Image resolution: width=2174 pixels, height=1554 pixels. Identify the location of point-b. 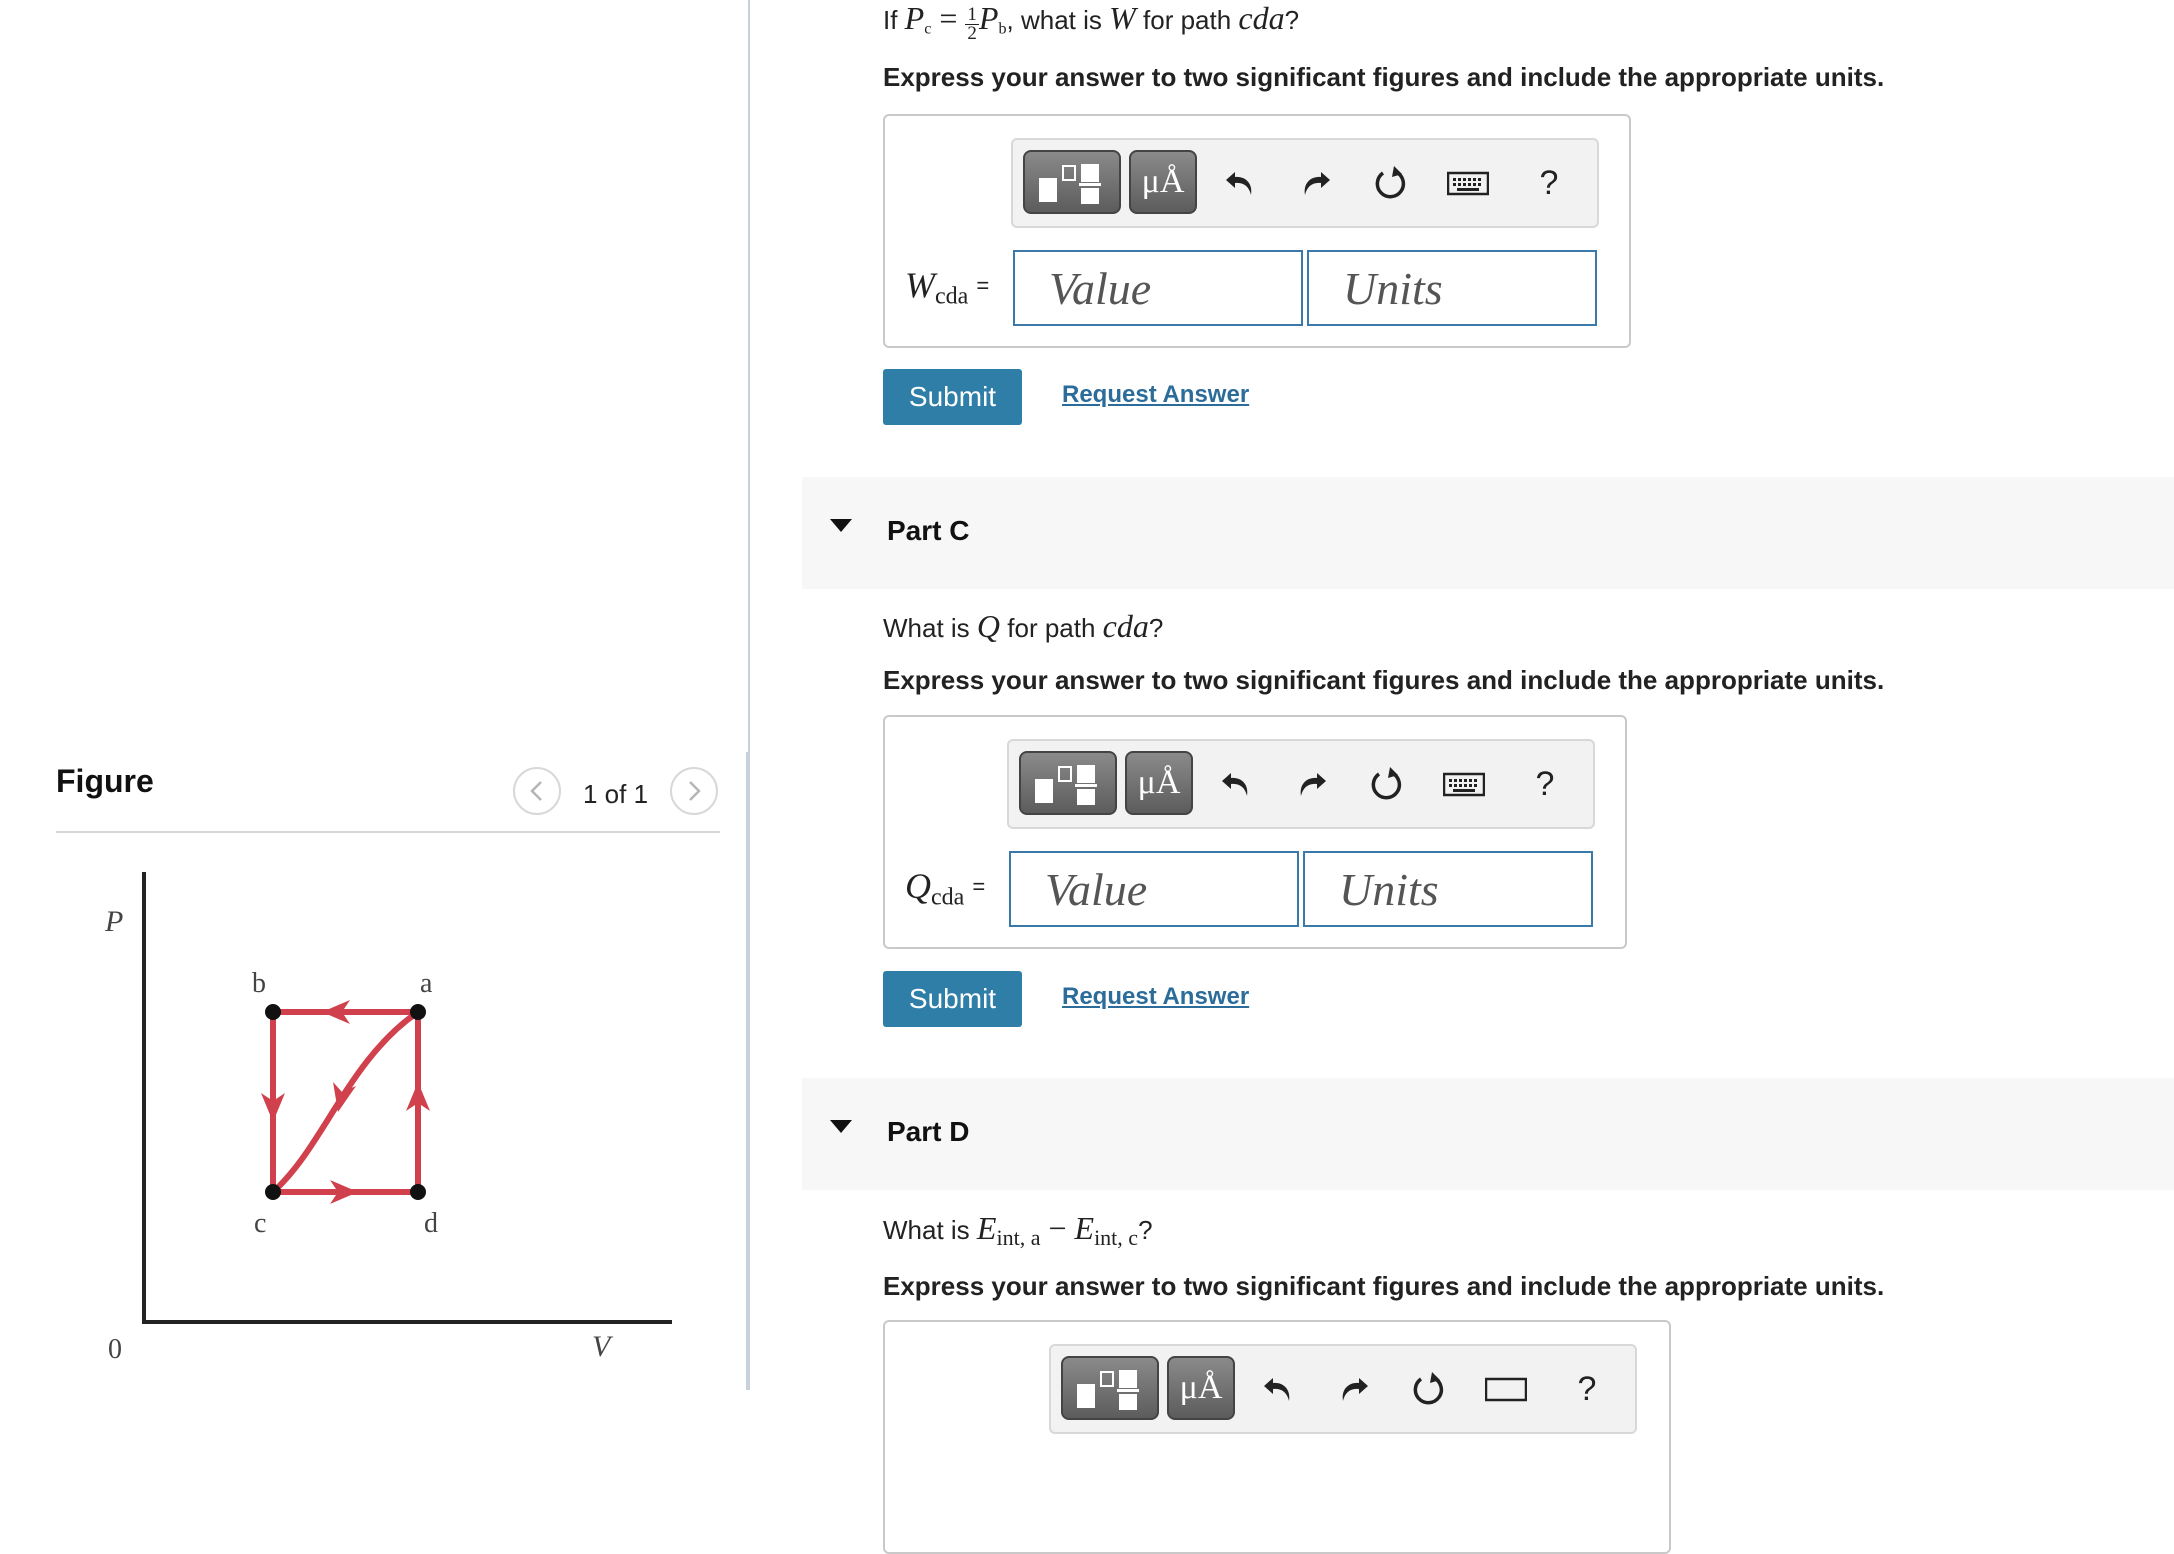
(273, 1012).